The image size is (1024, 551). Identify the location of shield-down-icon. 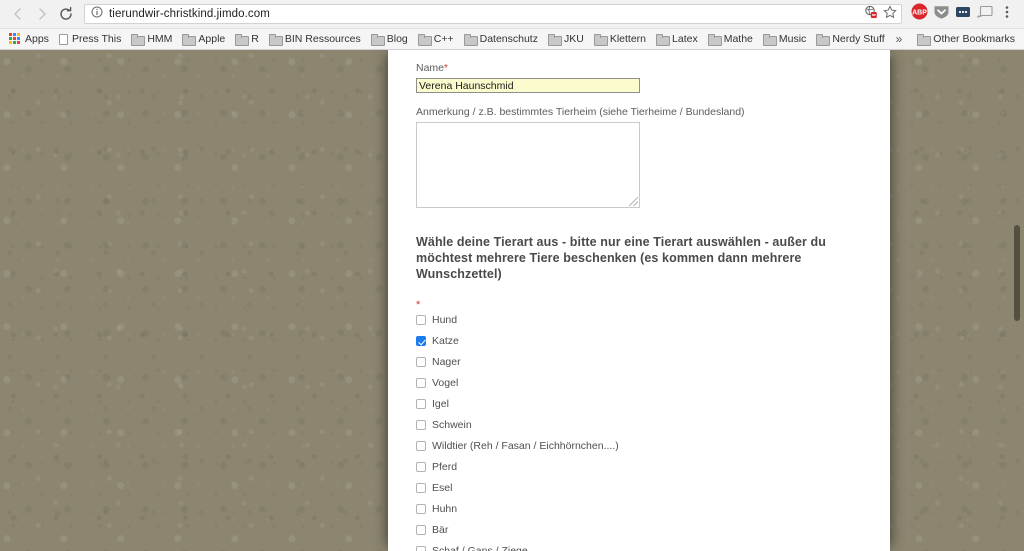
(941, 14).